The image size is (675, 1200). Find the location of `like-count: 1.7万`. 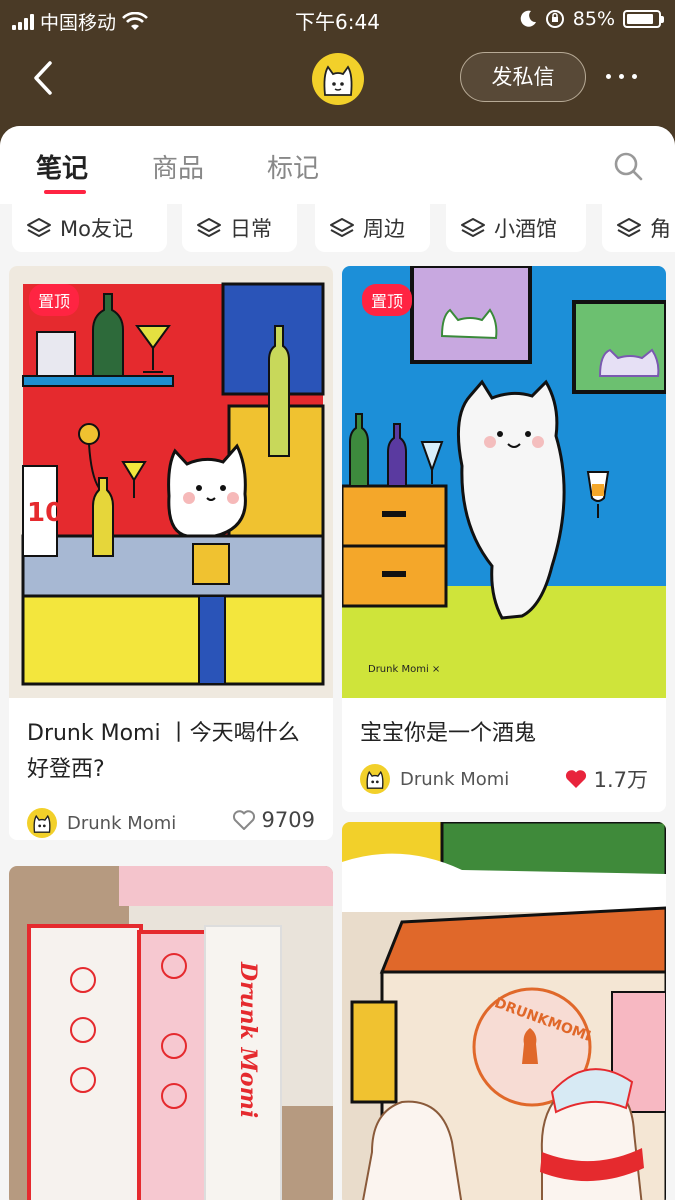

like-count: 1.7万 is located at coordinates (620, 780).